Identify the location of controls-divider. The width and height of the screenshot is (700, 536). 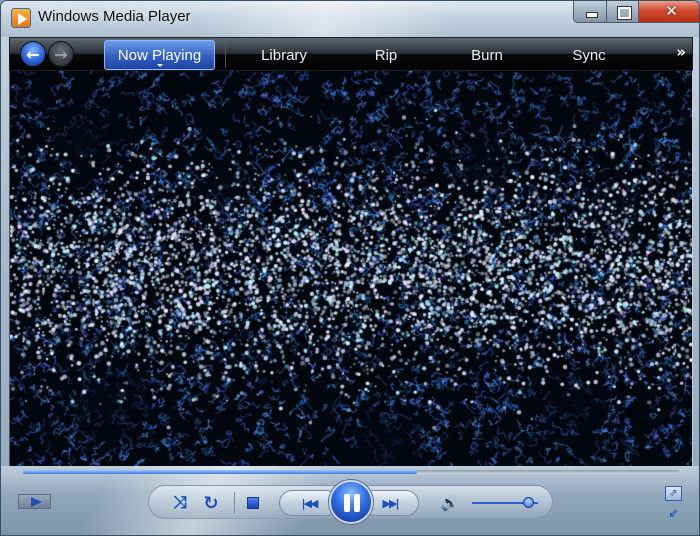
(234, 503).